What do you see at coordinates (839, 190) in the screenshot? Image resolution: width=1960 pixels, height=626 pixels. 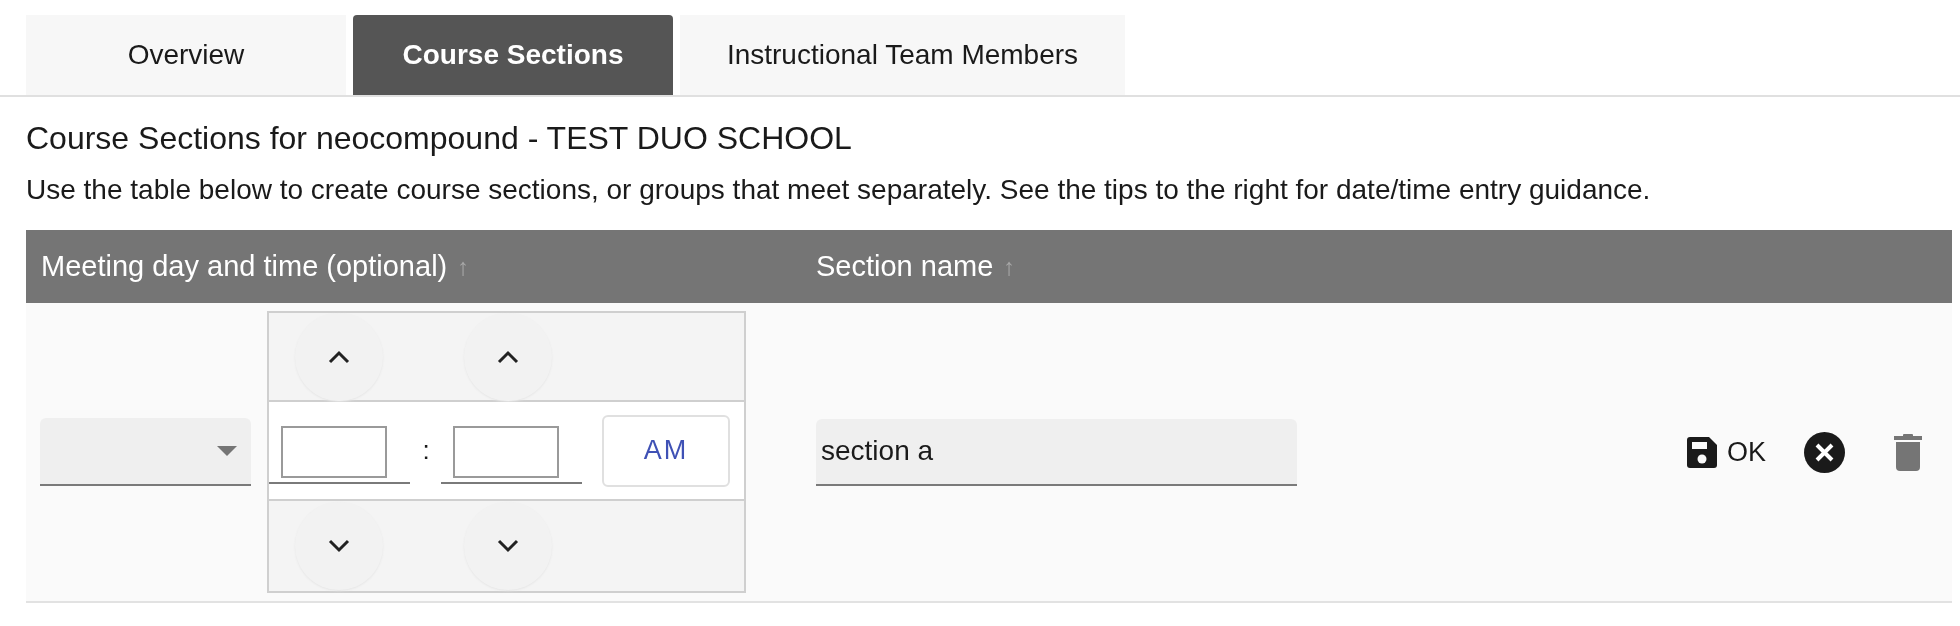 I see `description-text: Use the table below to create course sections, or groups that meet separately. See the tips to the right for date/time entry guidance.` at bounding box center [839, 190].